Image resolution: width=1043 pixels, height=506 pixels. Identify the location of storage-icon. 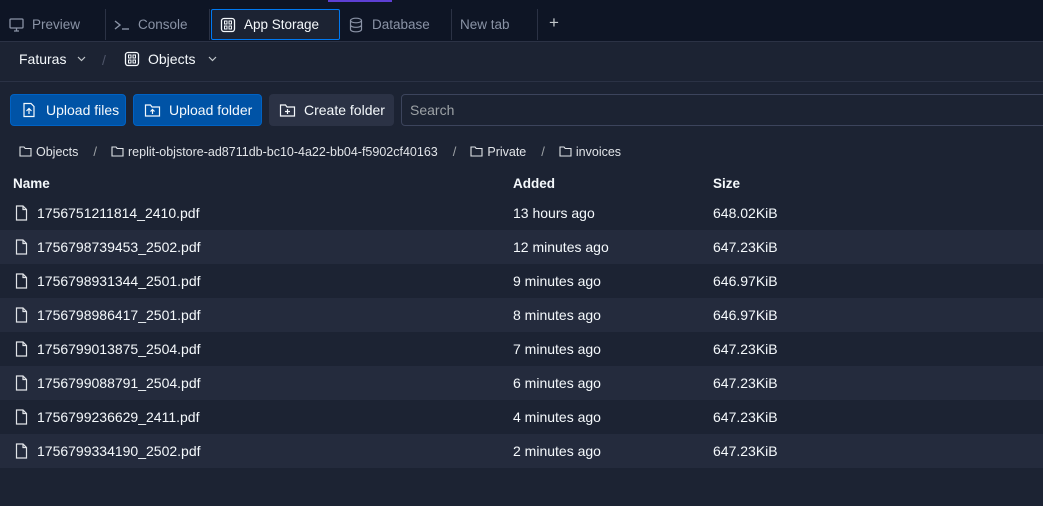
(228, 25).